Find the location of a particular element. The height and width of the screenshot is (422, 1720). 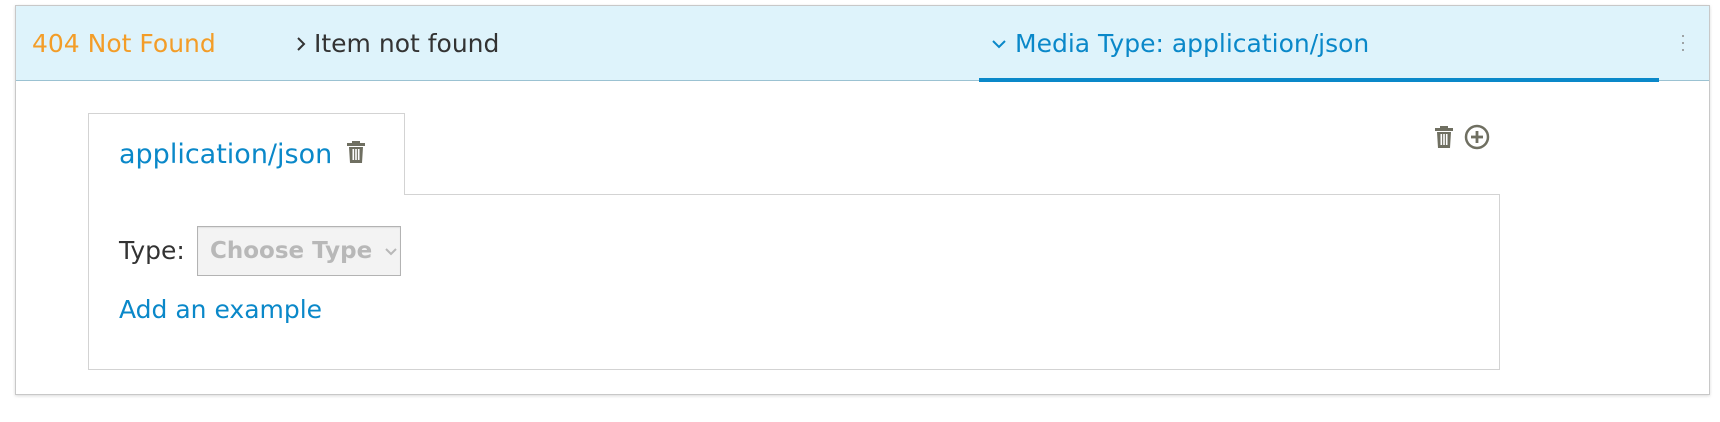

type-select-placeholder: Choose Type is located at coordinates (291, 251).